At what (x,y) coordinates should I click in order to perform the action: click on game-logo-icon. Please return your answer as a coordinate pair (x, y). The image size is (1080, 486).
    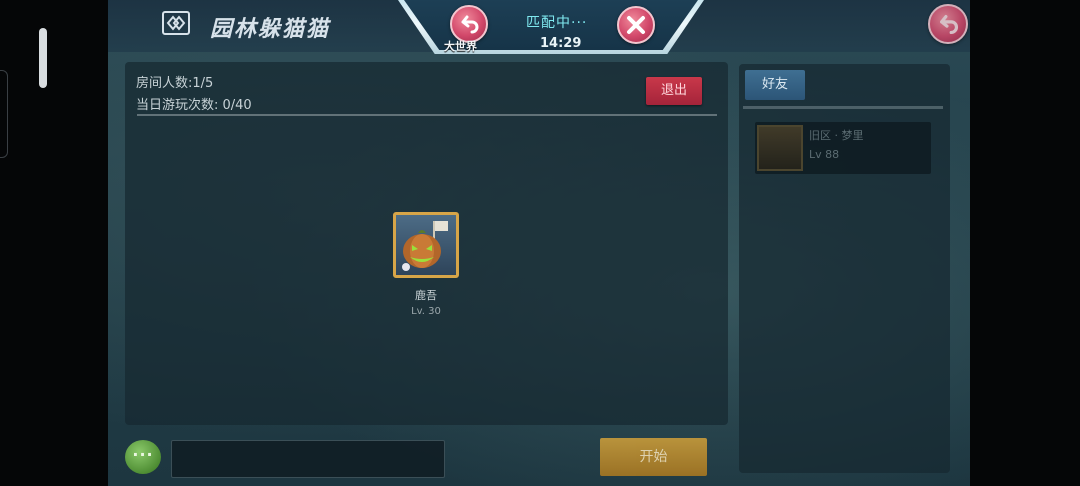
    Looking at the image, I should click on (176, 23).